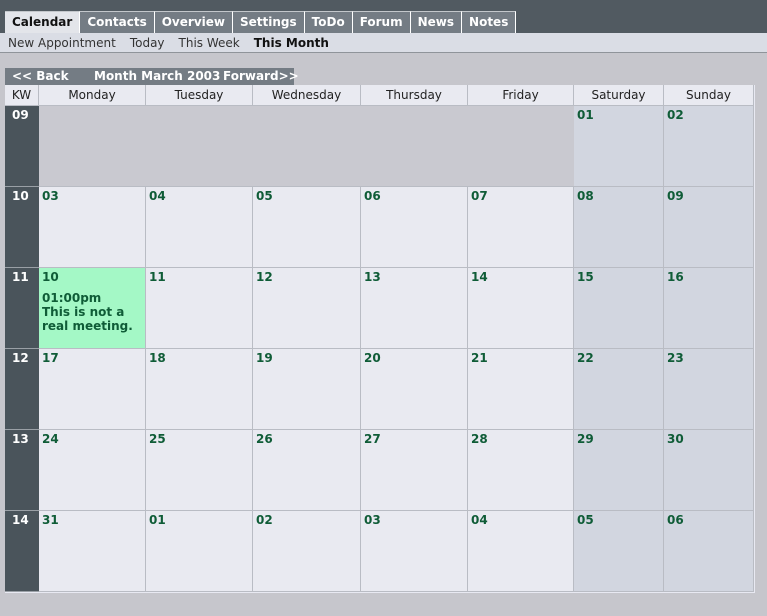  What do you see at coordinates (414, 95) in the screenshot?
I see `day-header-thursday: Thursday` at bounding box center [414, 95].